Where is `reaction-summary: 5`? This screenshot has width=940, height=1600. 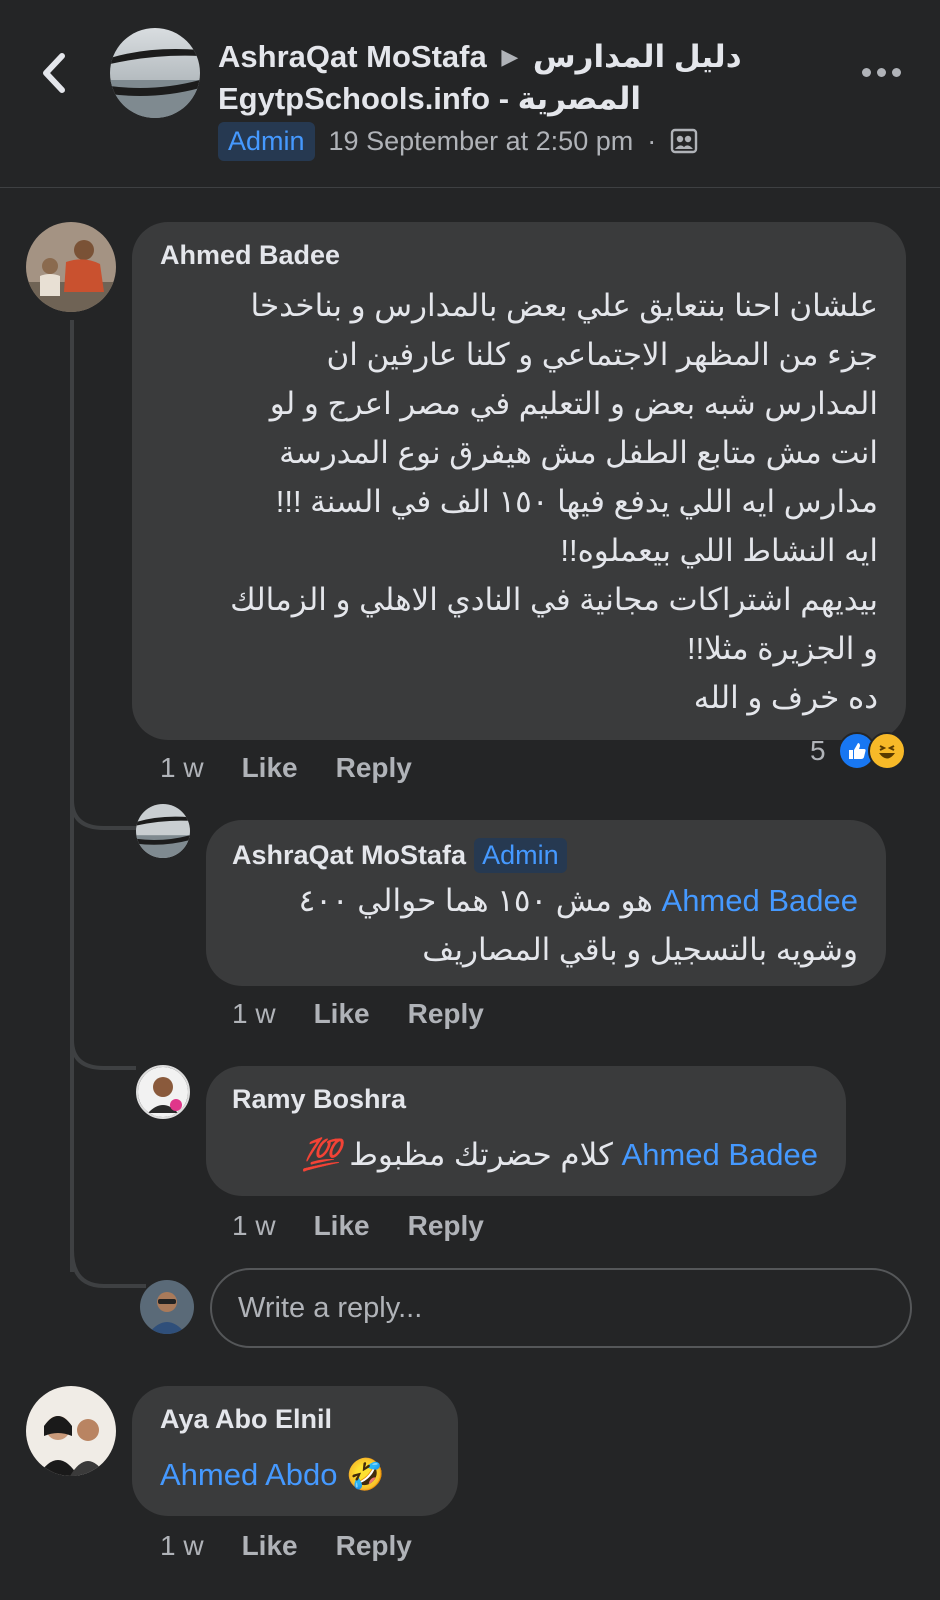
reaction-summary: 5 is located at coordinates (858, 751).